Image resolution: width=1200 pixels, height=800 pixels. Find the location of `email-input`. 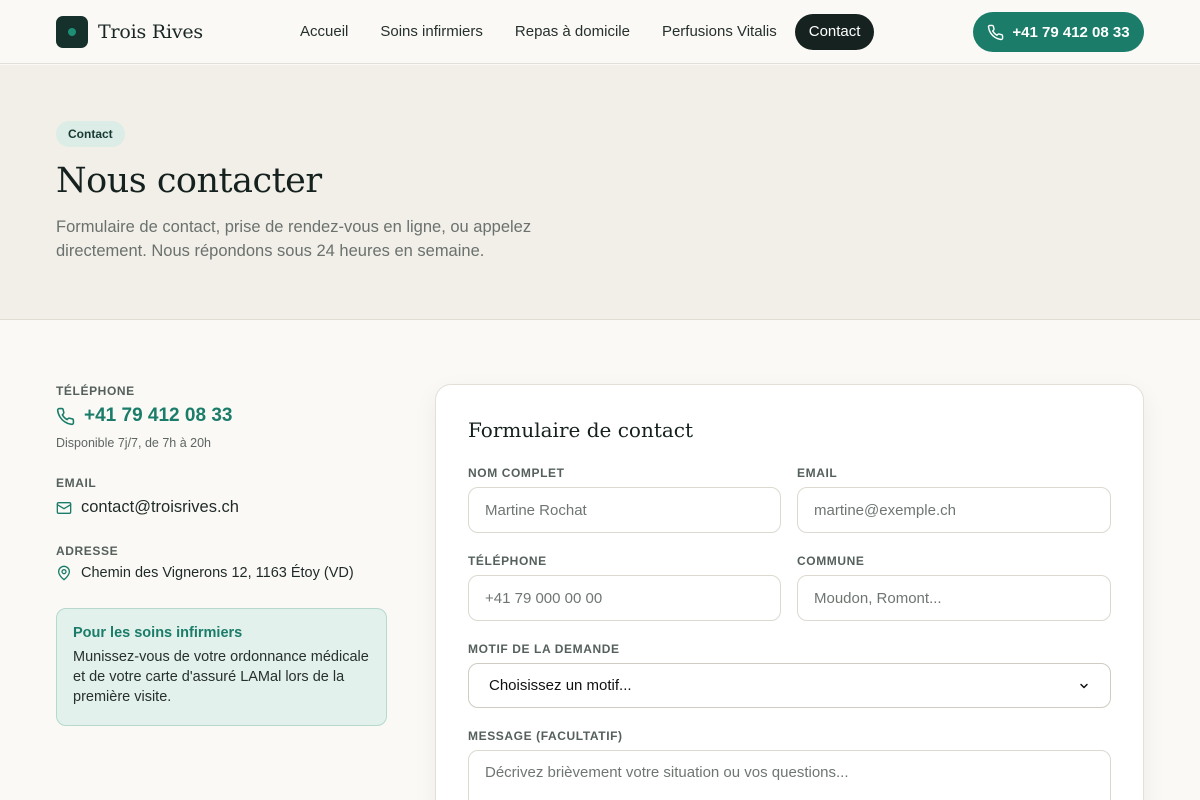

email-input is located at coordinates (954, 510).